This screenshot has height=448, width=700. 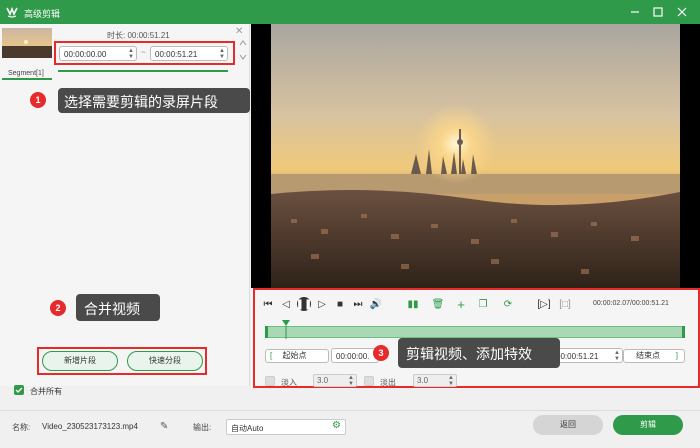 What do you see at coordinates (286, 329) in the screenshot?
I see `playhead-icon` at bounding box center [286, 329].